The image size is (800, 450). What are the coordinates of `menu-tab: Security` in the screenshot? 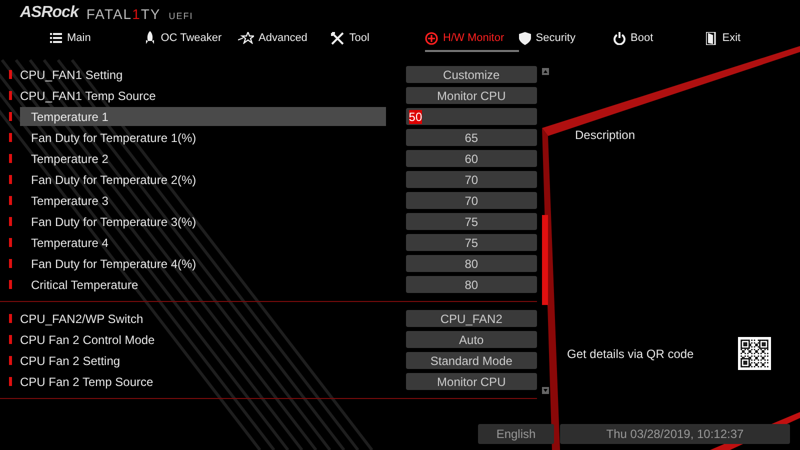 It's located at (565, 39).